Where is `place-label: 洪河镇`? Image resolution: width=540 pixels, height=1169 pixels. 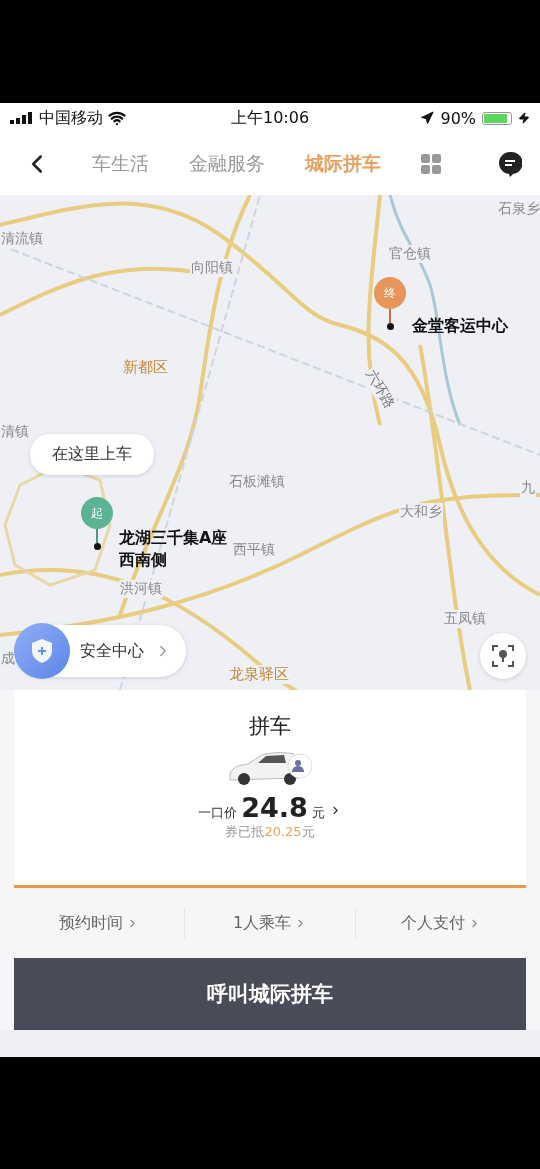
place-label: 洪河镇 is located at coordinates (141, 589).